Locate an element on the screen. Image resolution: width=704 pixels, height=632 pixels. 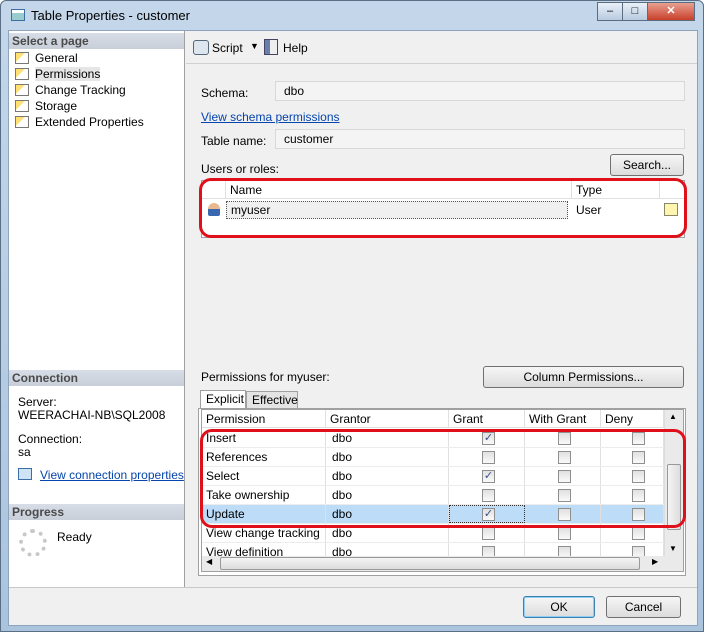
permission-name: Select is located at coordinates (264, 476).